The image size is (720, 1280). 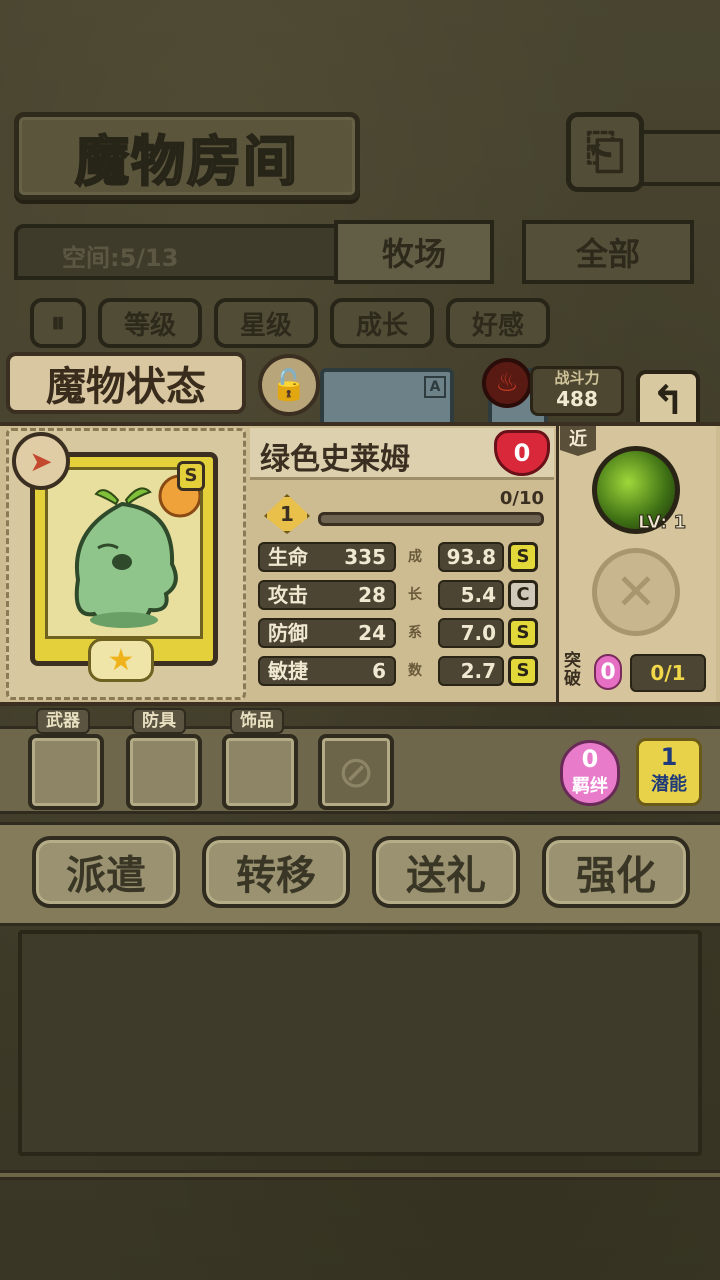 What do you see at coordinates (668, 401) in the screenshot?
I see `return-arrow-icon: ↰` at bounding box center [668, 401].